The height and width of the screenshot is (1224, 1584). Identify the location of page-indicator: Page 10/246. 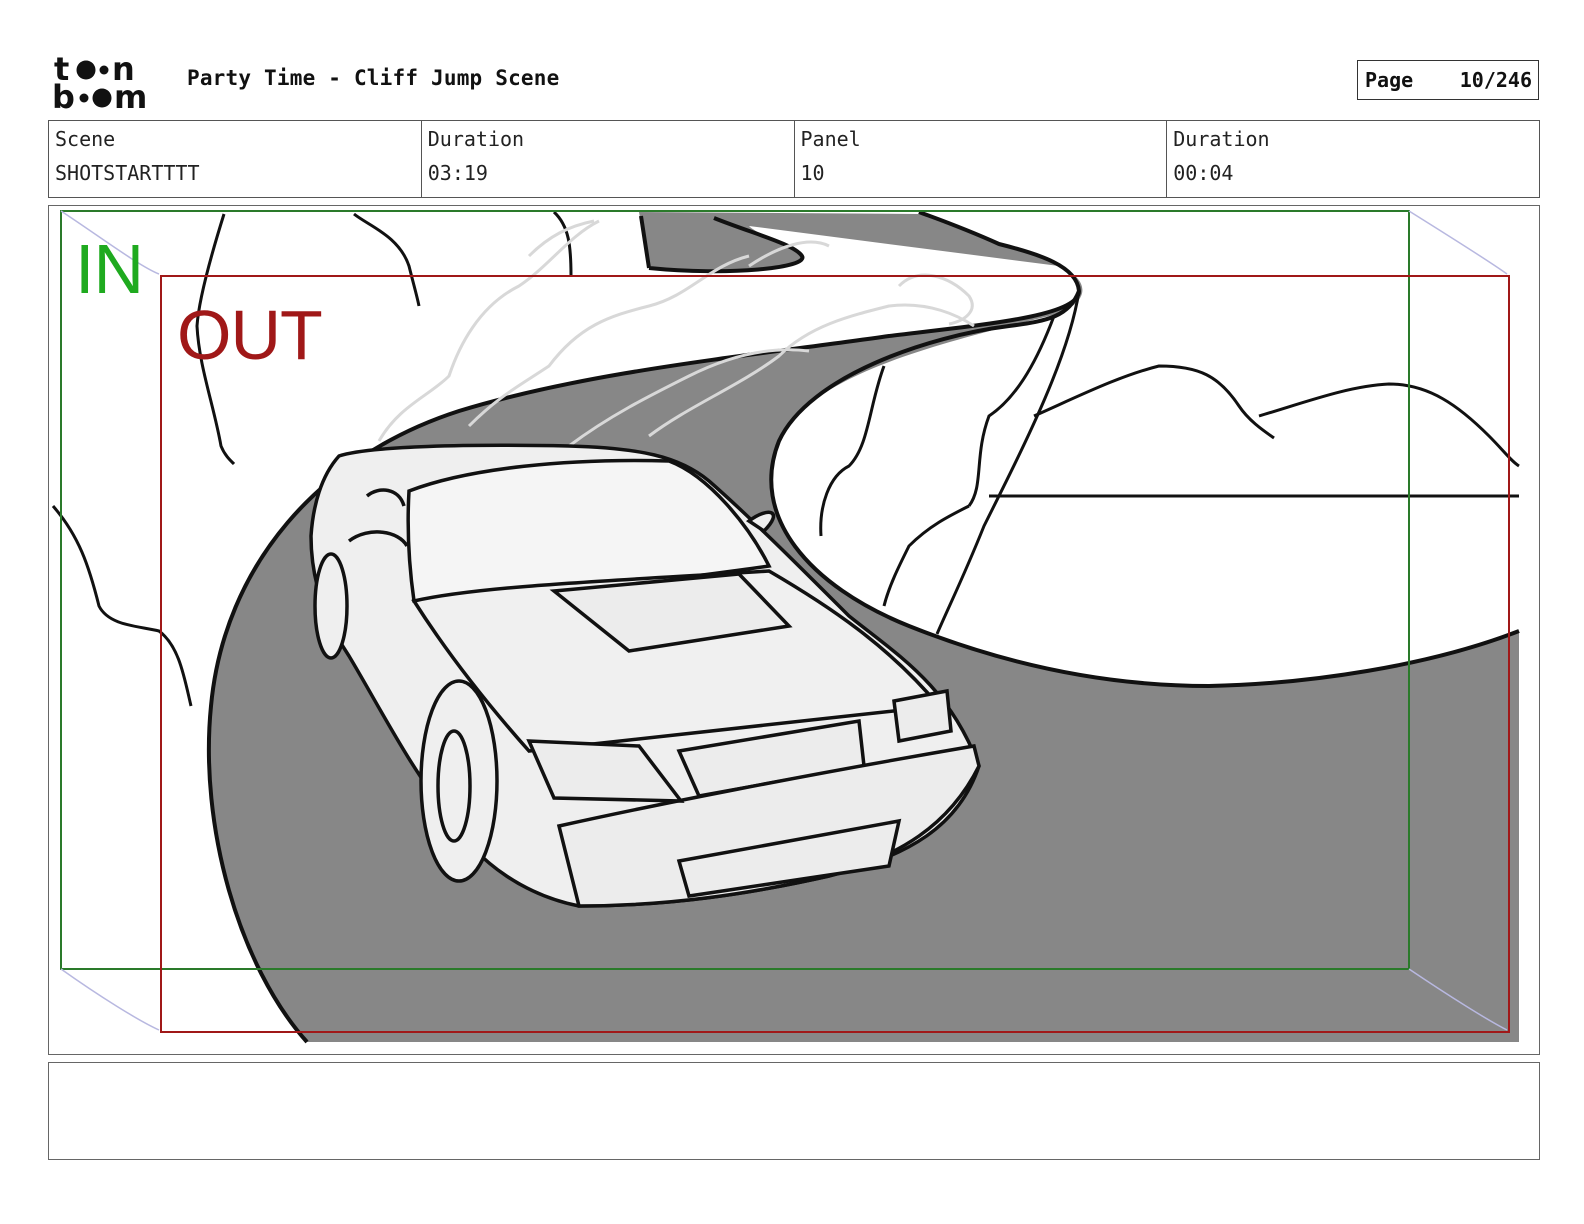
(1448, 80).